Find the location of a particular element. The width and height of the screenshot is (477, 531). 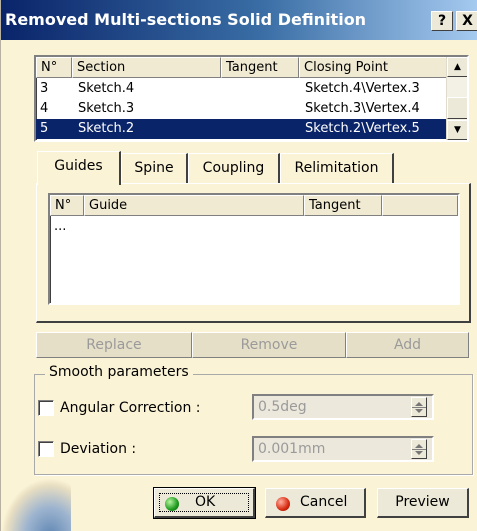

scrollbar-thumb is located at coordinates (457, 108).